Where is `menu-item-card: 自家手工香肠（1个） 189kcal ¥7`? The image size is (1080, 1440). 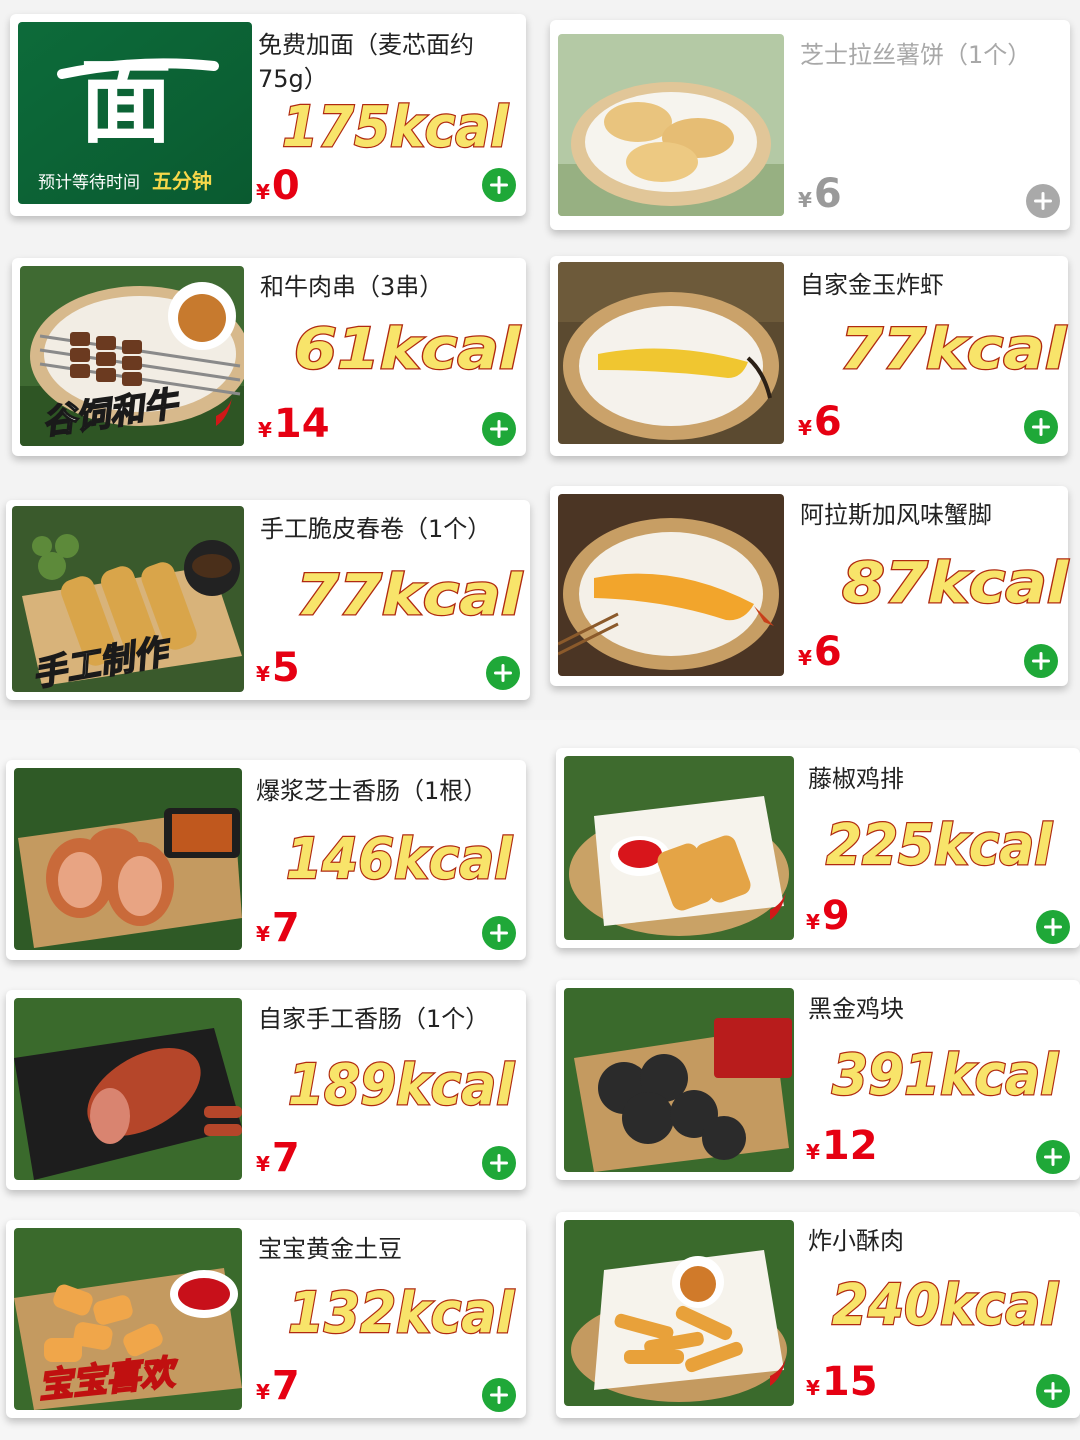
menu-item-card: 自家手工香肠（1个） 189kcal ¥7 is located at coordinates (266, 1090).